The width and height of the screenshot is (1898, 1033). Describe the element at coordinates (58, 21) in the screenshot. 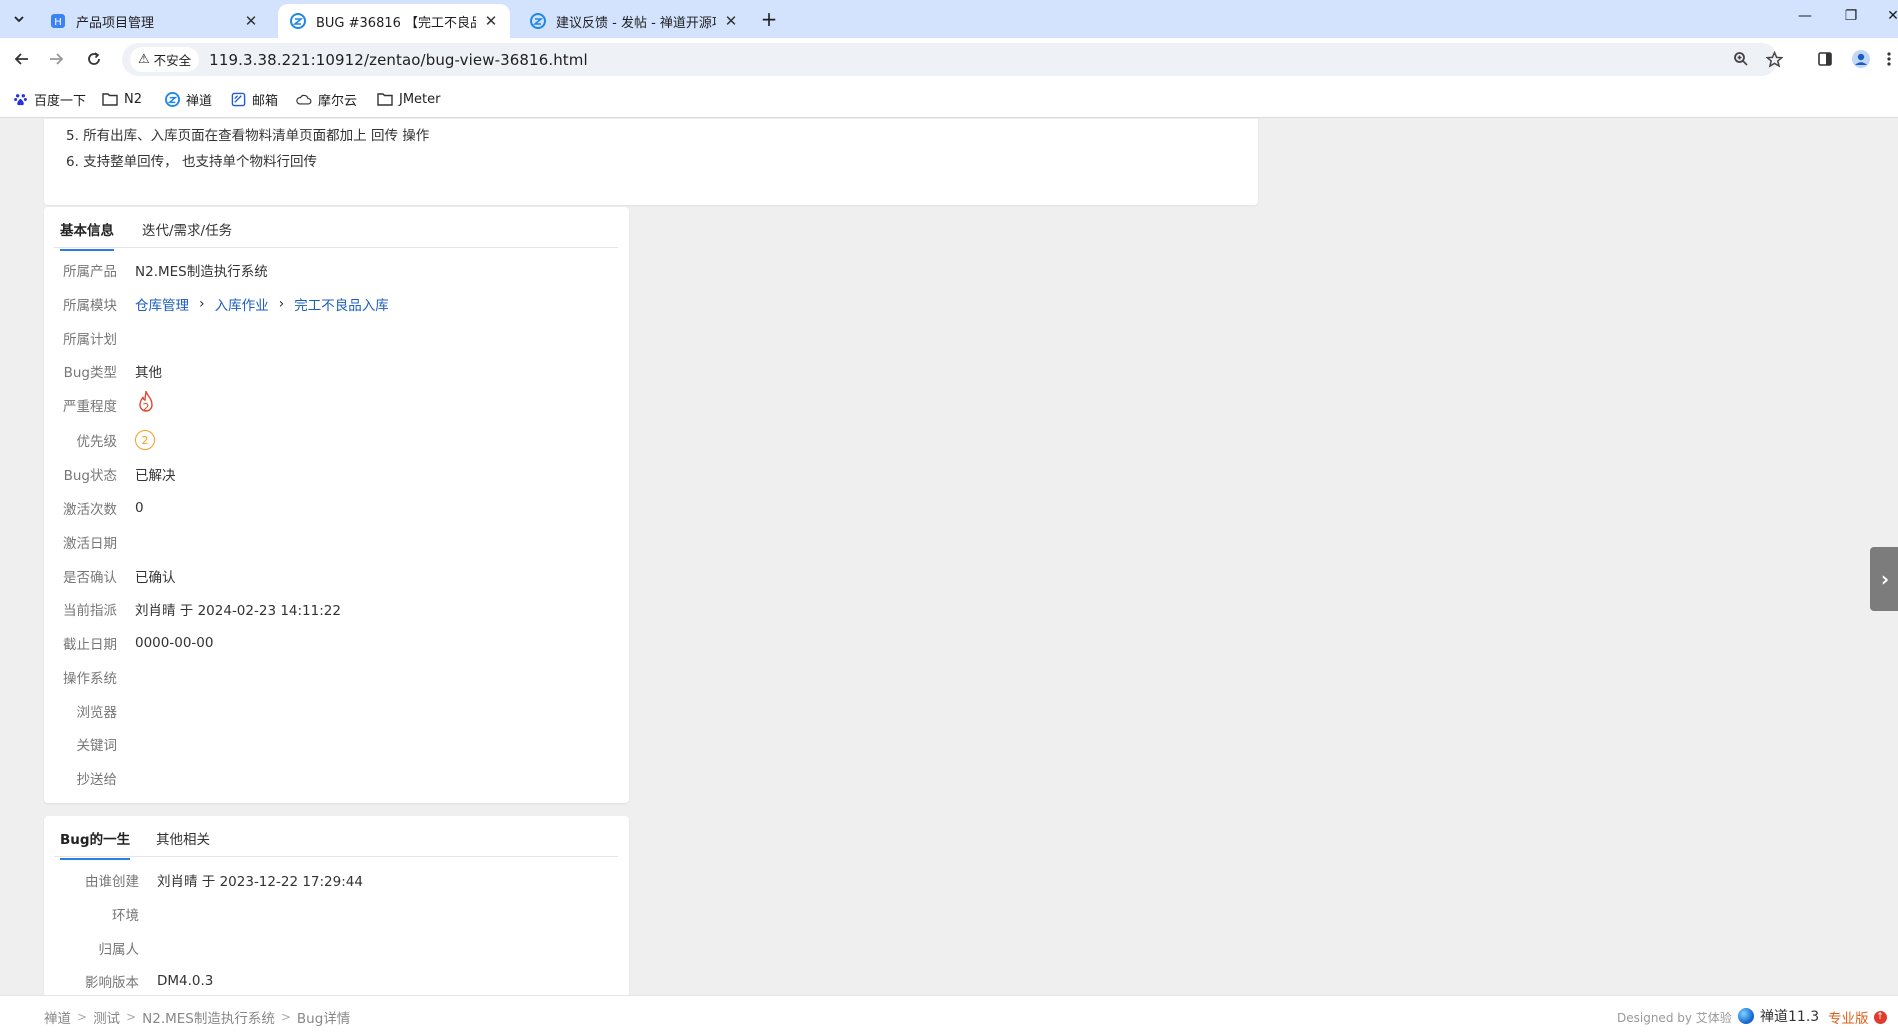

I see `hub-icon: H` at that location.